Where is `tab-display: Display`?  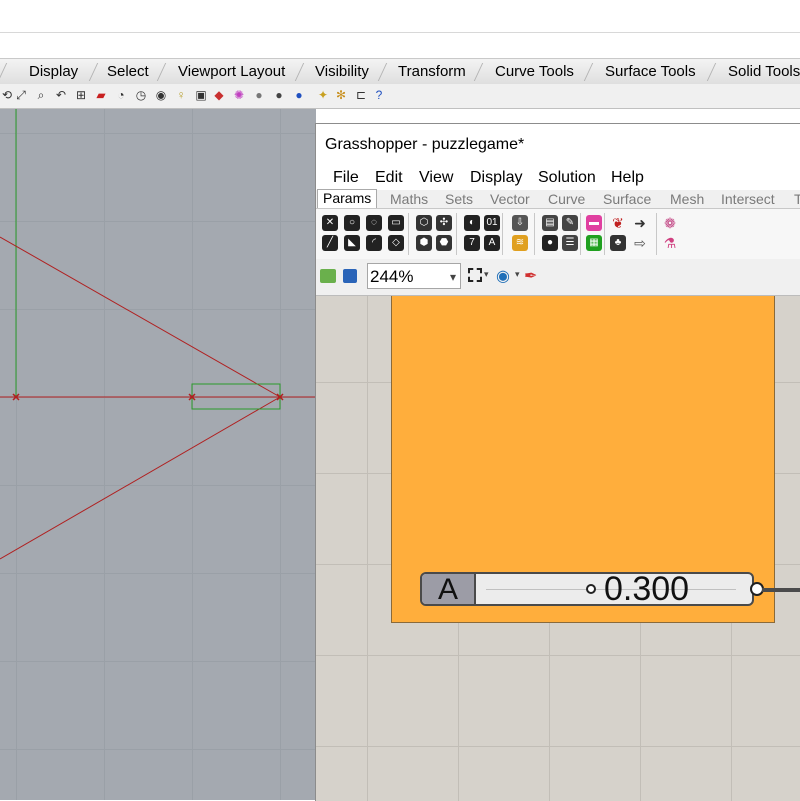
tab-display: Display is located at coordinates (53, 72).